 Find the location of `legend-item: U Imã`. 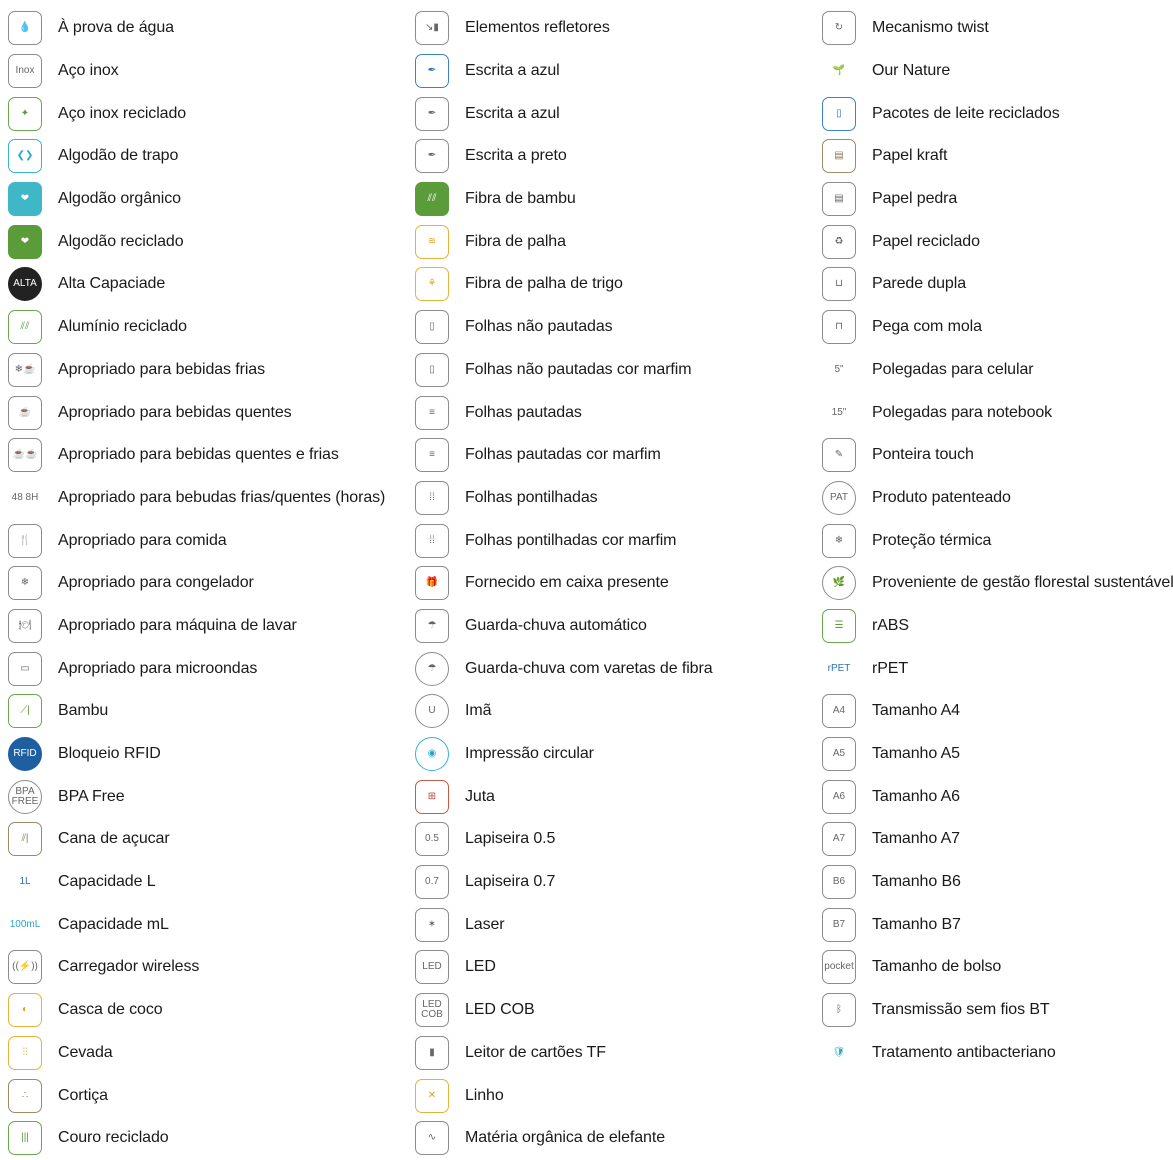

legend-item: U Imã is located at coordinates (615, 711).